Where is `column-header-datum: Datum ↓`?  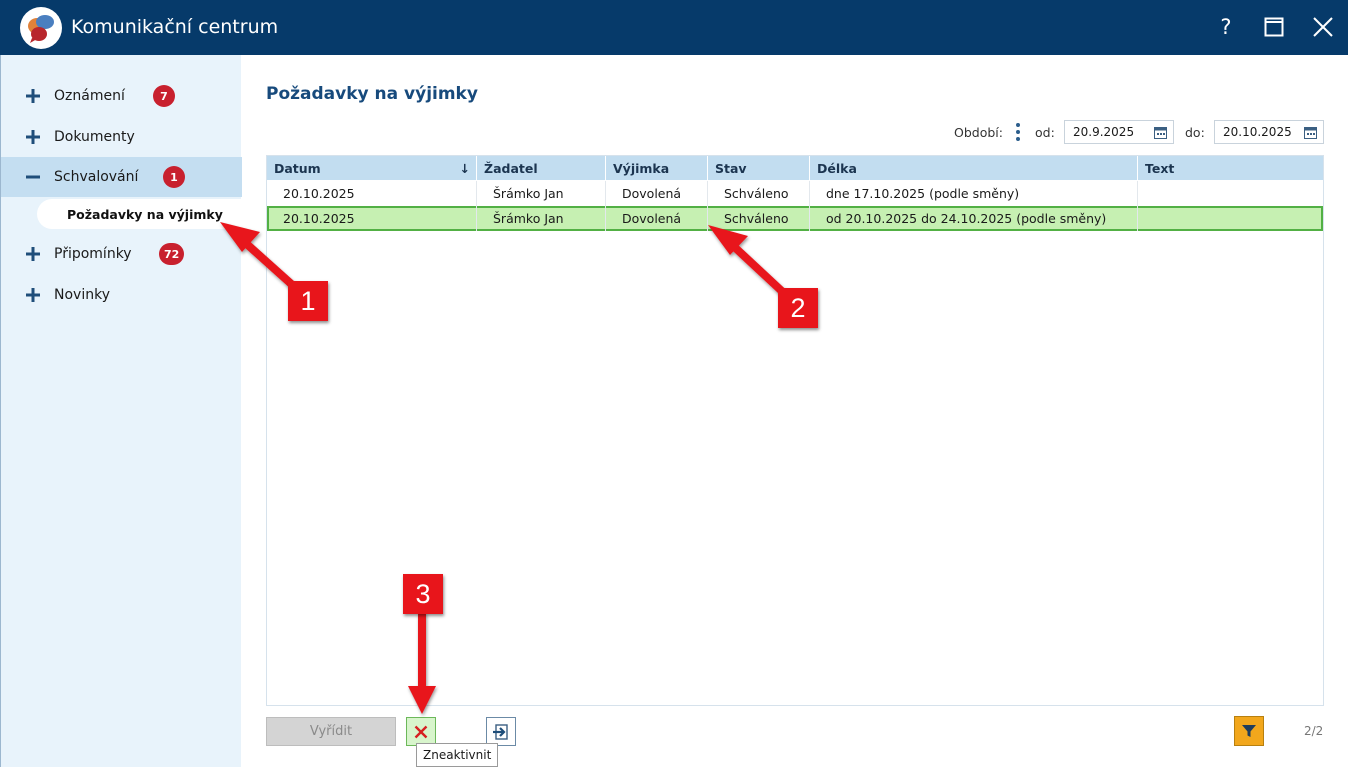
column-header-datum: Datum ↓ is located at coordinates (372, 168).